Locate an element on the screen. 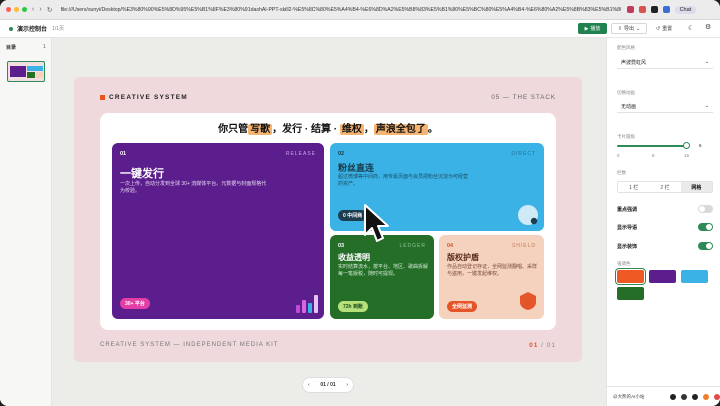 The height and width of the screenshot is (406, 720). gear-icon: ⚙ is located at coordinates (708, 27).